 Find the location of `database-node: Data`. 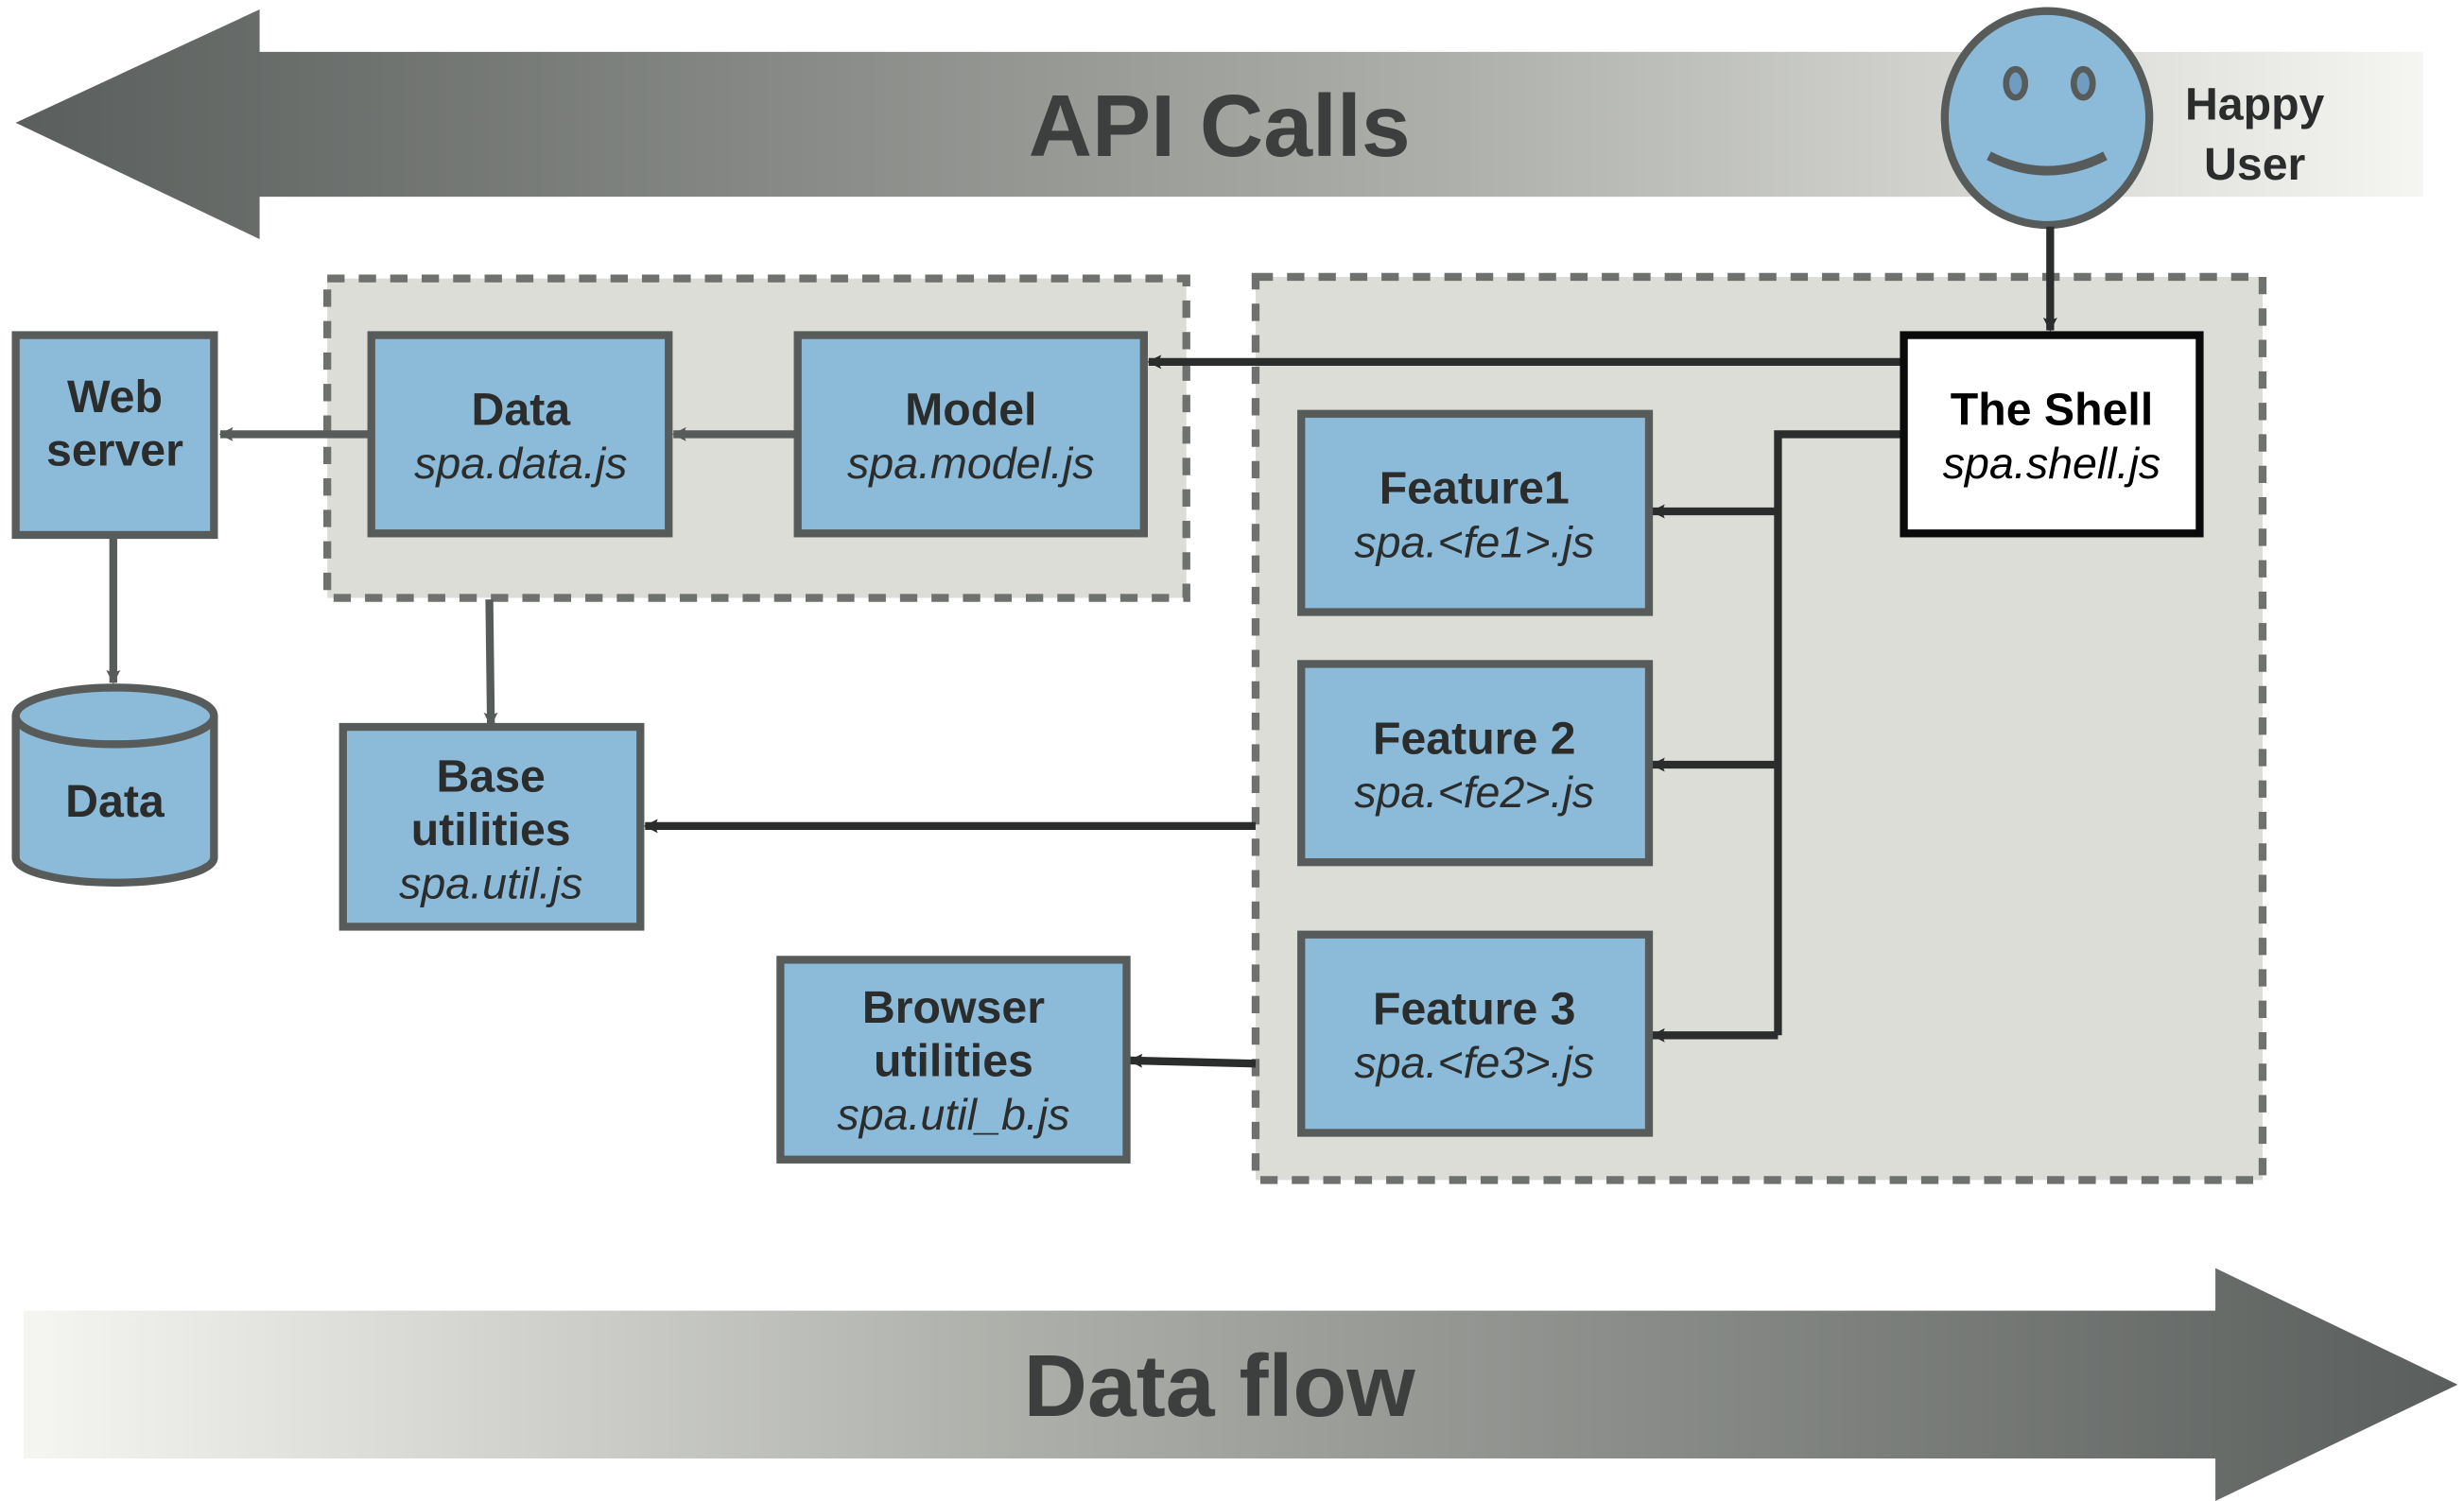

database-node: Data is located at coordinates (114, 785).